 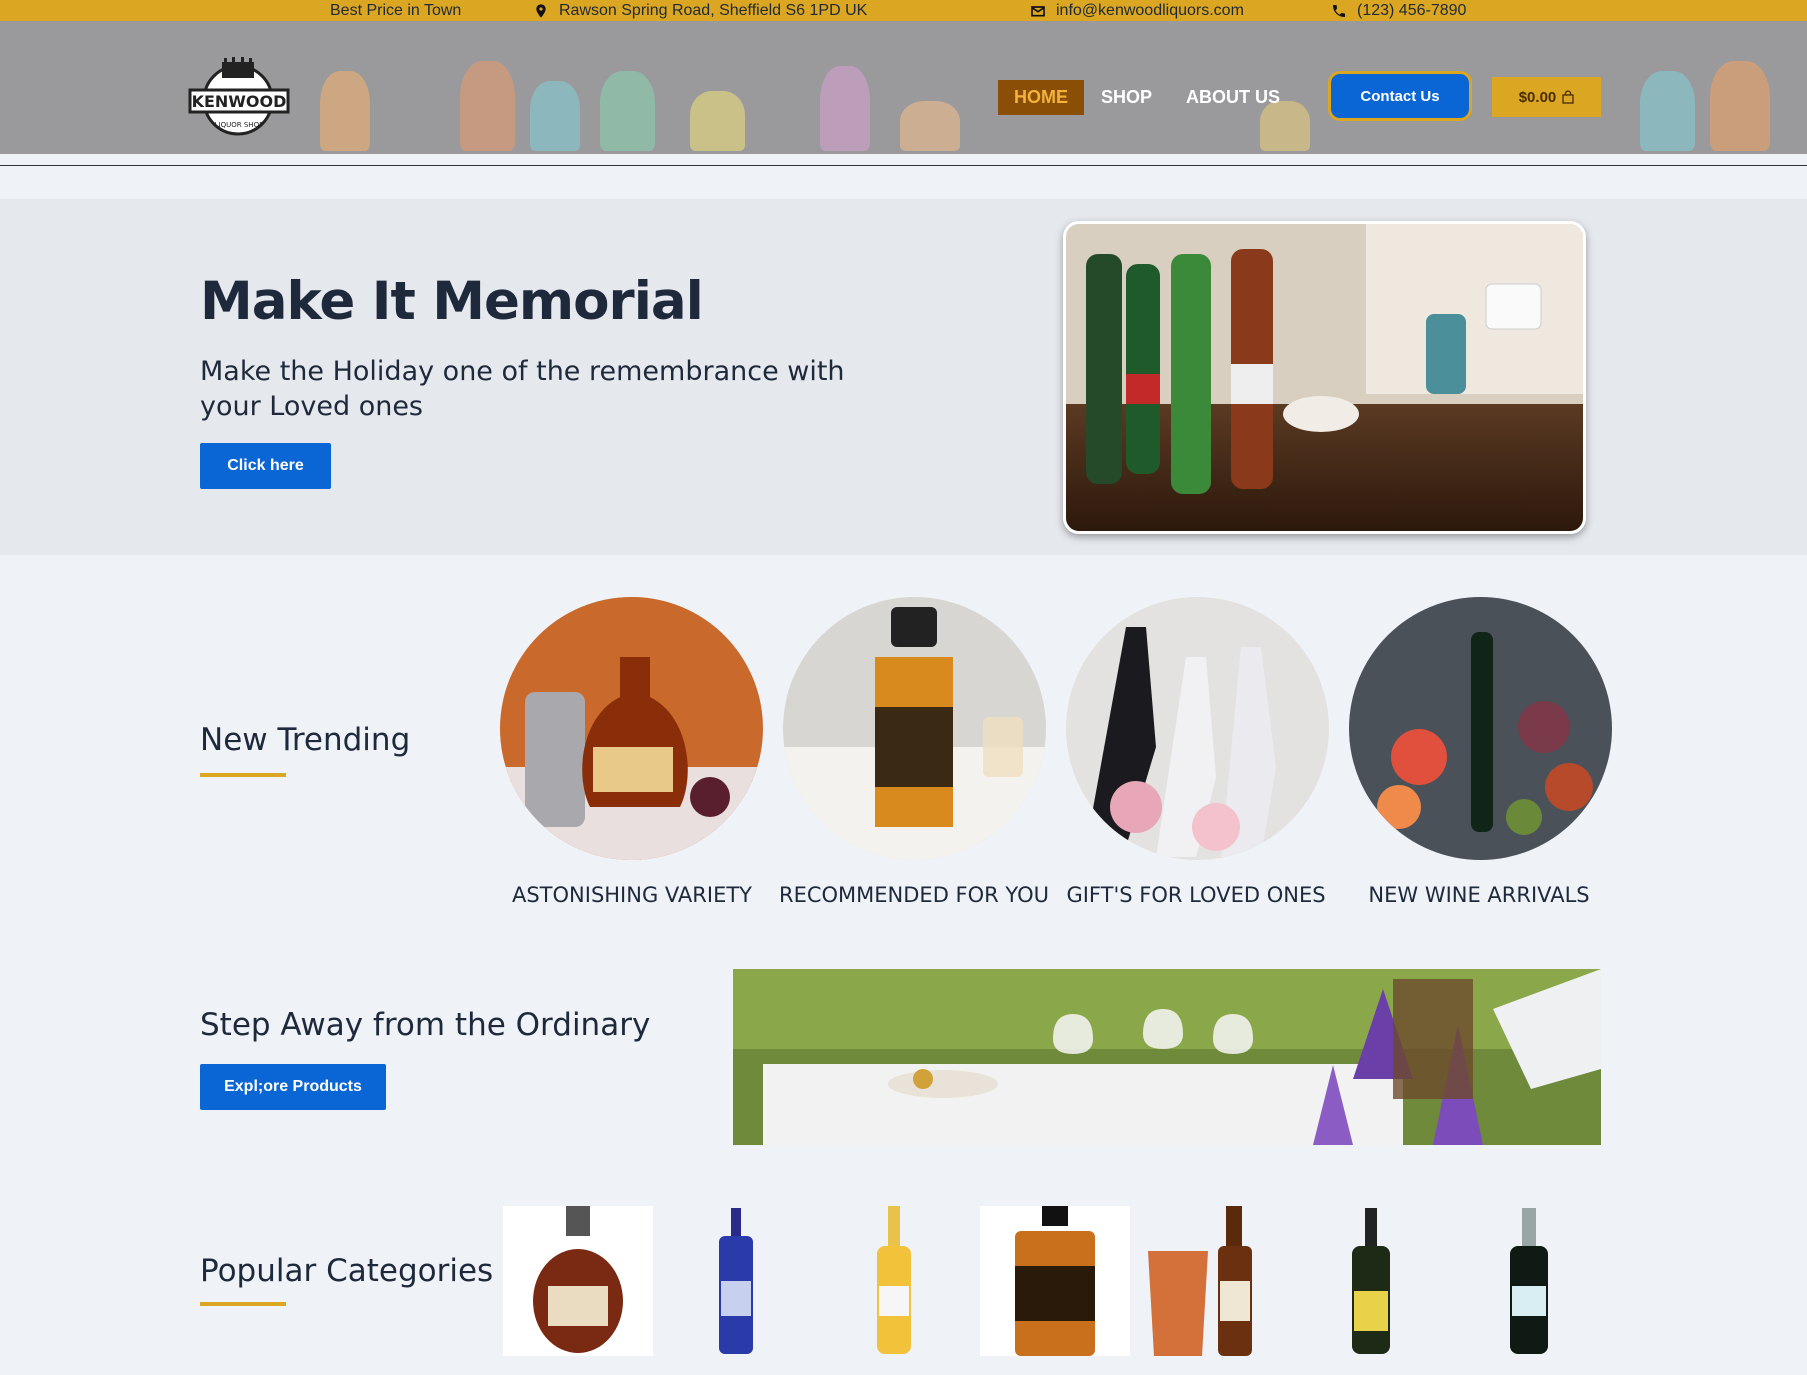 I want to click on tagline: Best Price in Town, so click(x=396, y=10).